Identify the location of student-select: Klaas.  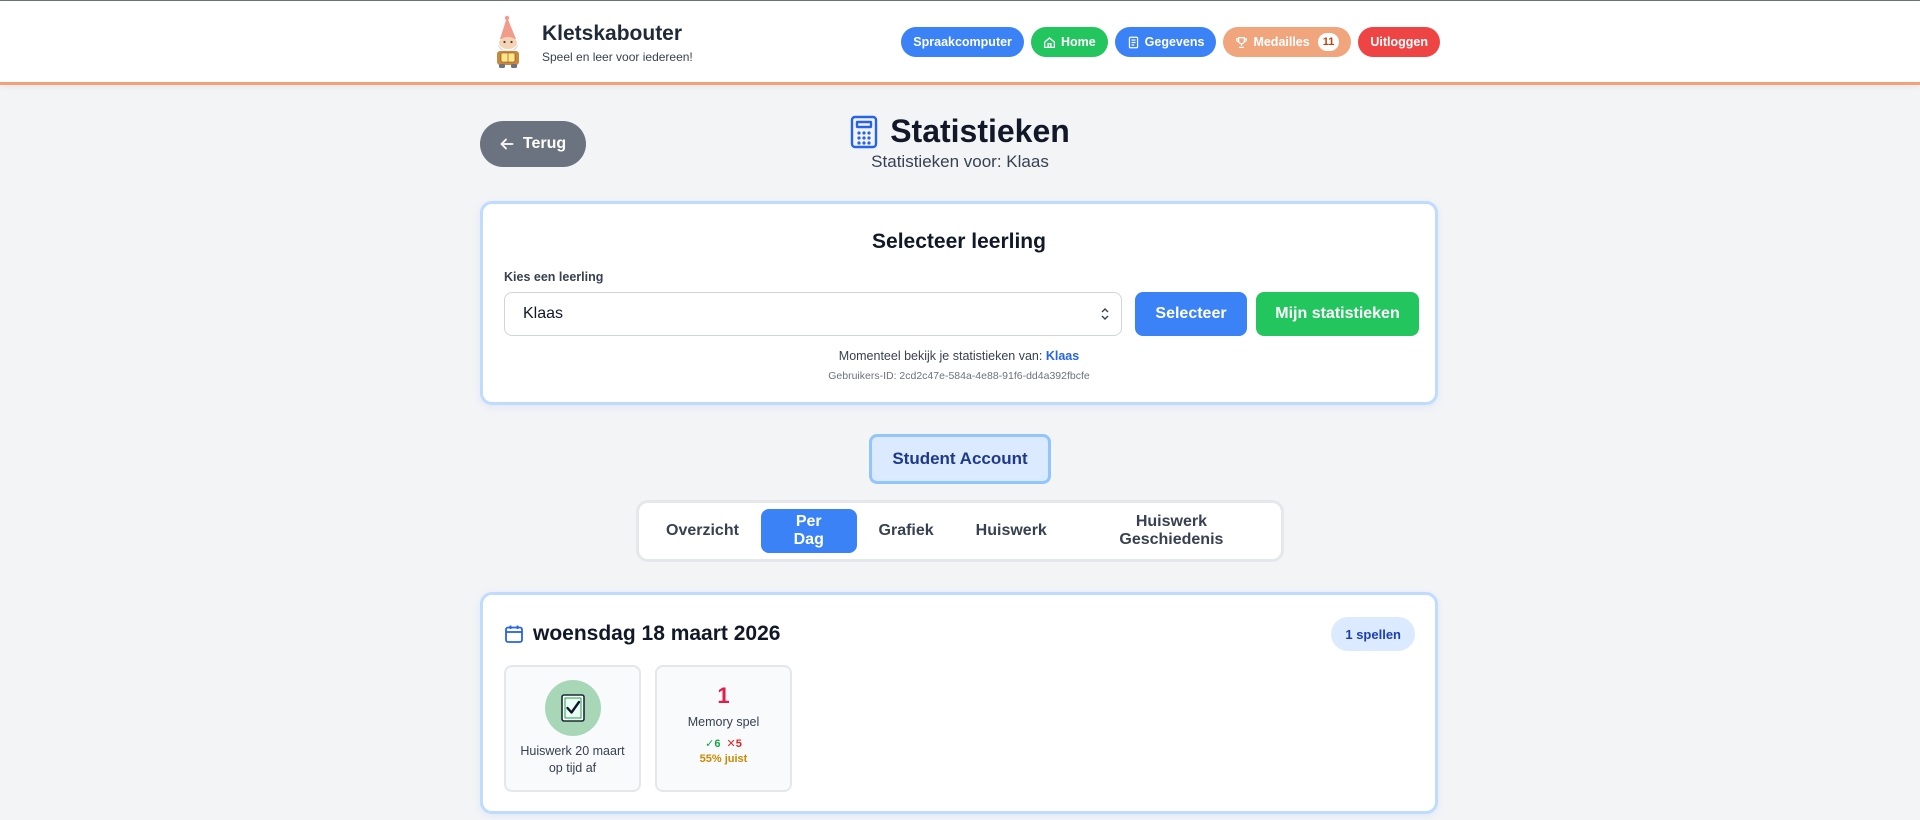
(813, 314).